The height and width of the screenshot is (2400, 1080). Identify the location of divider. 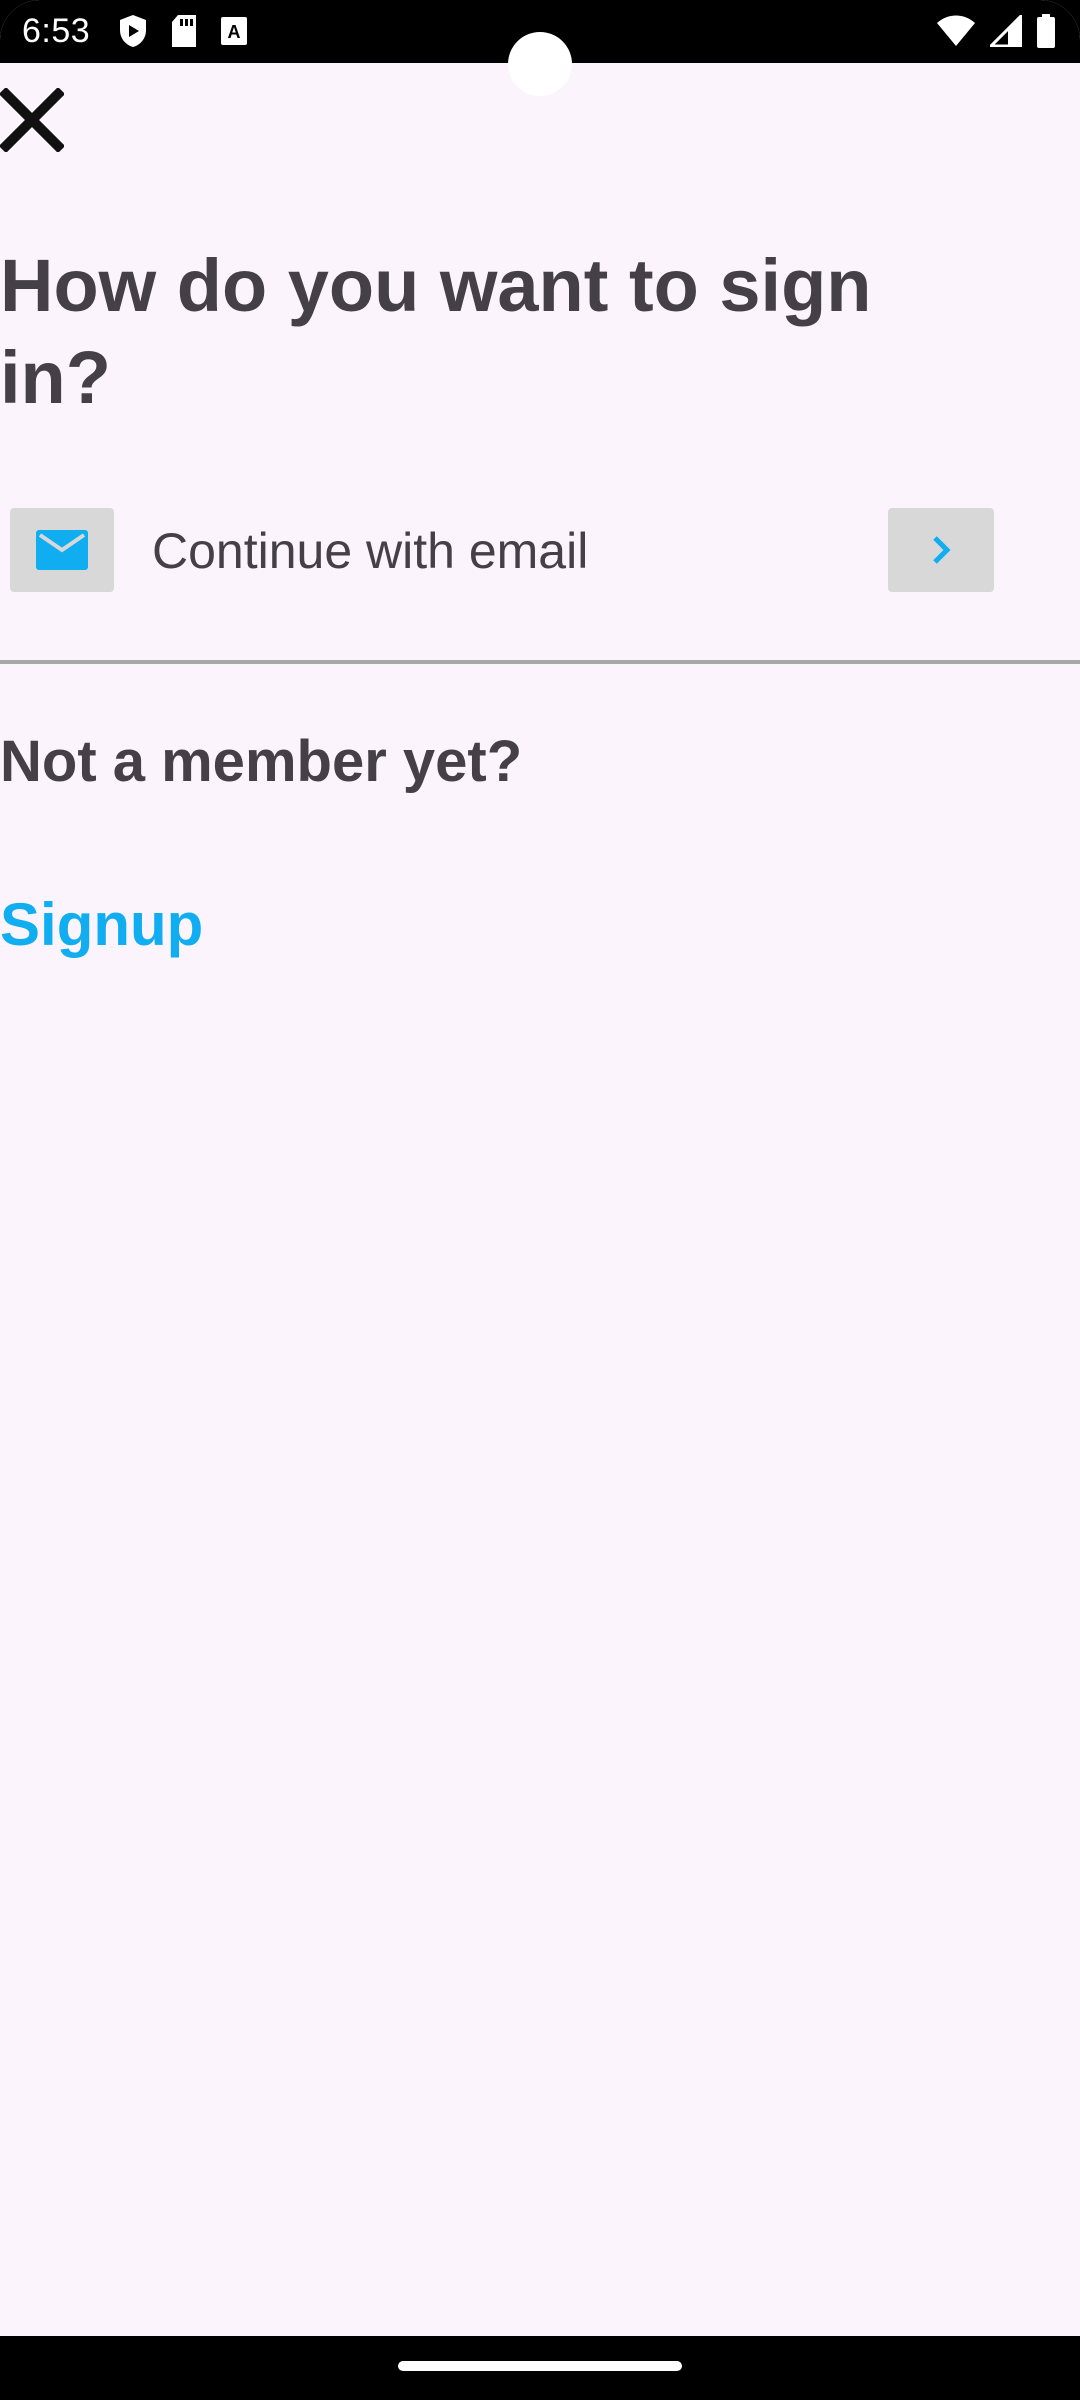
(540, 662).